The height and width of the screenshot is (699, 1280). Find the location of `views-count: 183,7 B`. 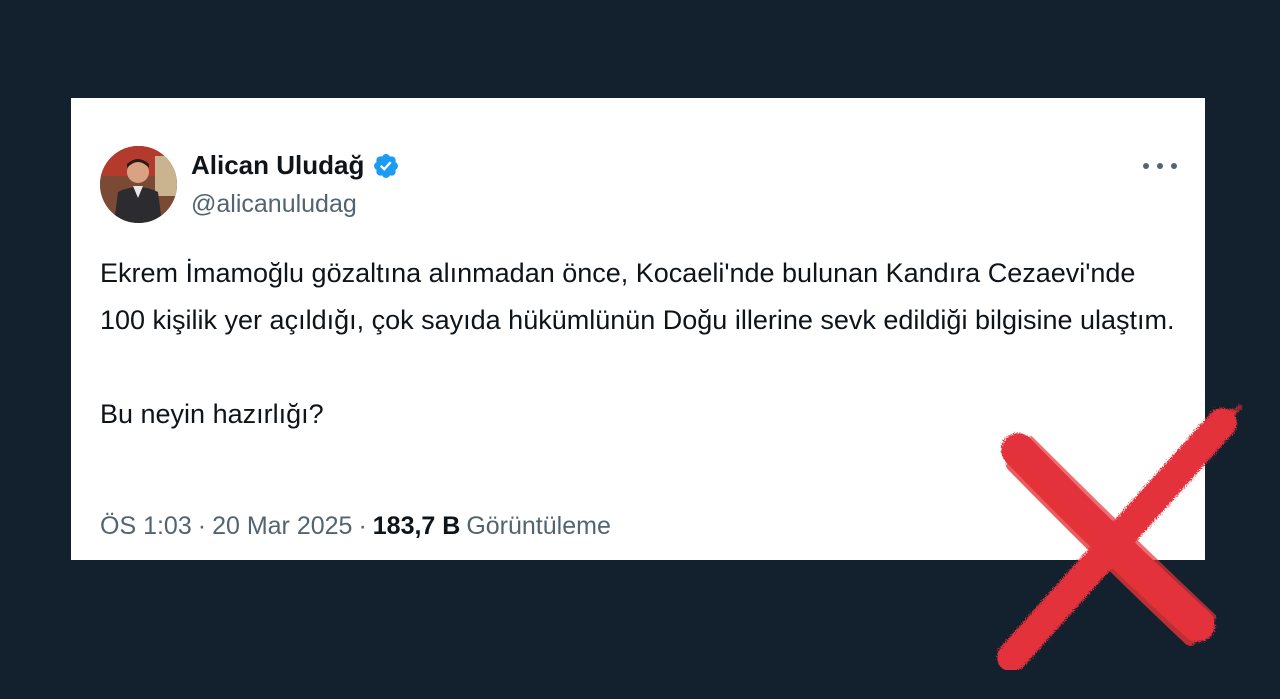

views-count: 183,7 B is located at coordinates (416, 526).